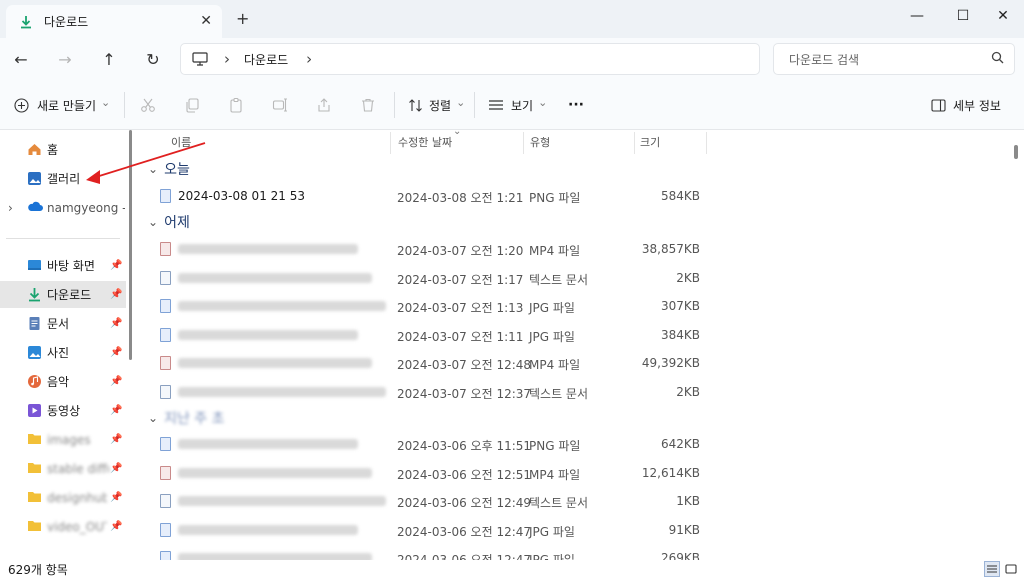 This screenshot has width=1024, height=578. I want to click on nav-scrollbar, so click(130, 245).